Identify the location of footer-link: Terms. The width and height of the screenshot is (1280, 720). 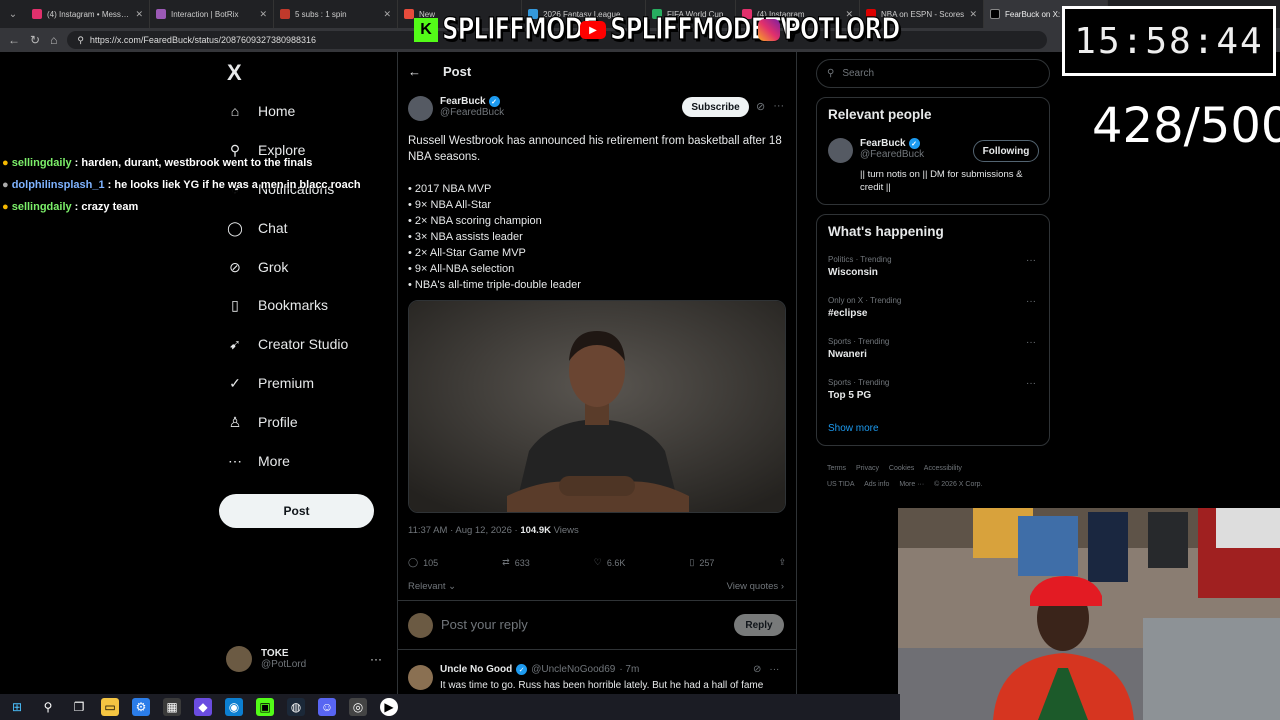
(836, 468).